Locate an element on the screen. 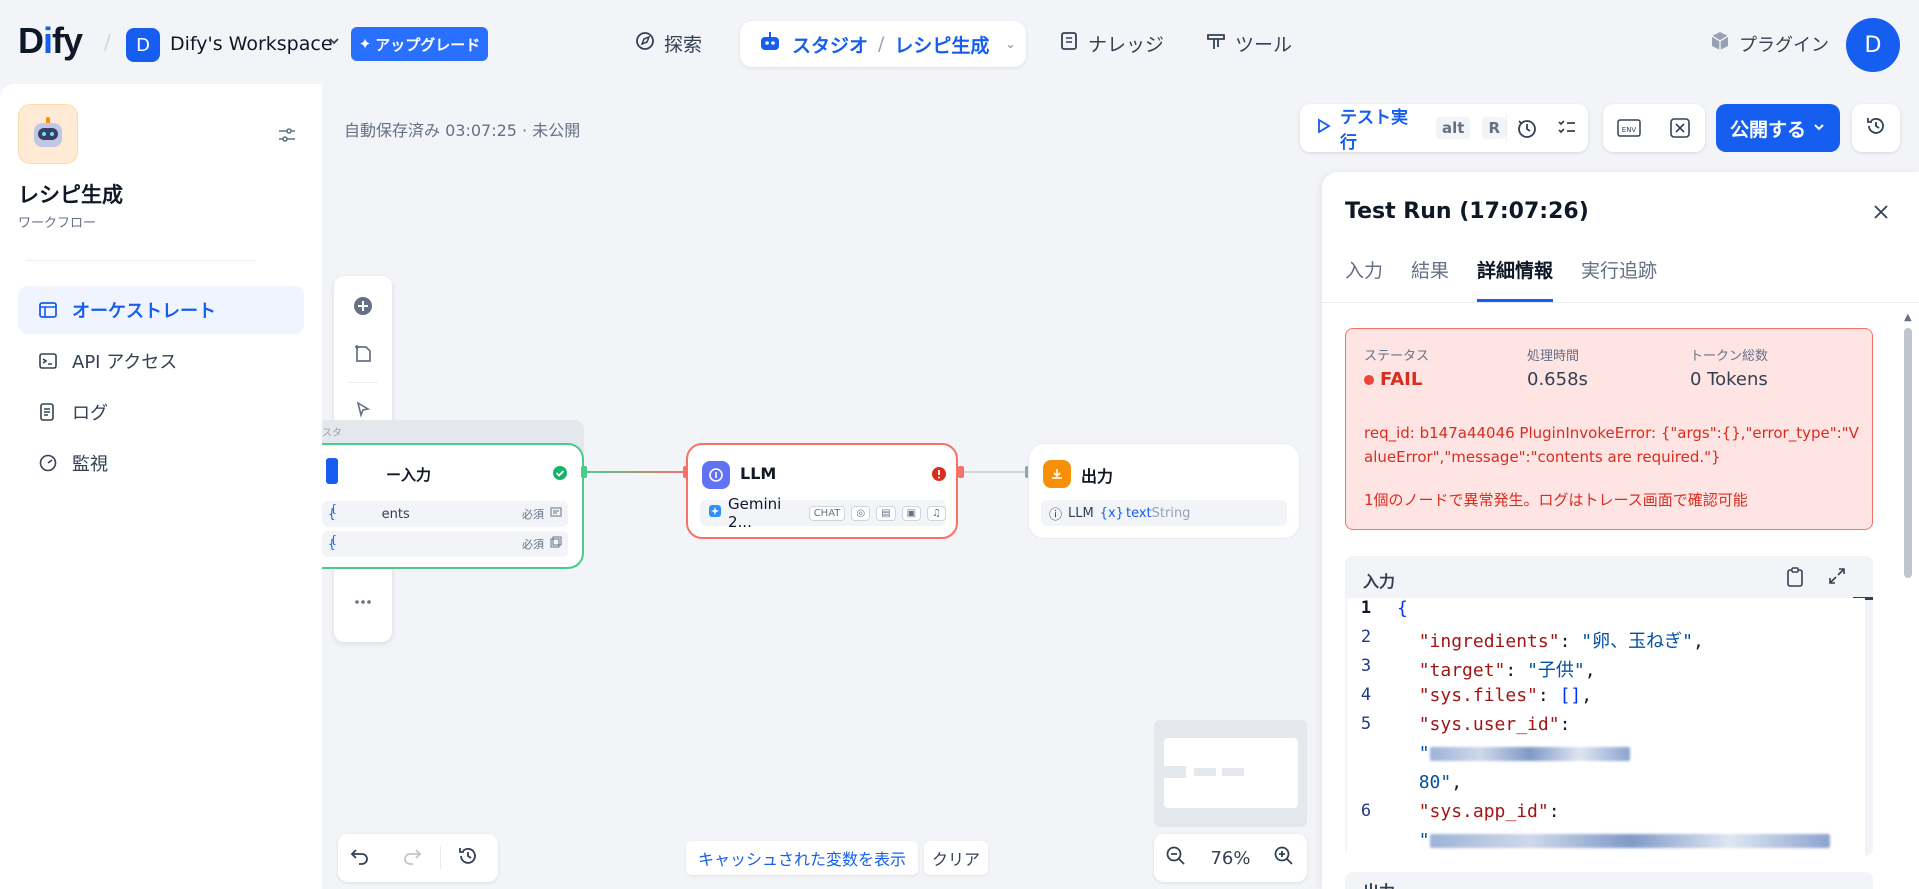  nav-studio: スタジオ / レシピ生成 ⌄ is located at coordinates (883, 44).